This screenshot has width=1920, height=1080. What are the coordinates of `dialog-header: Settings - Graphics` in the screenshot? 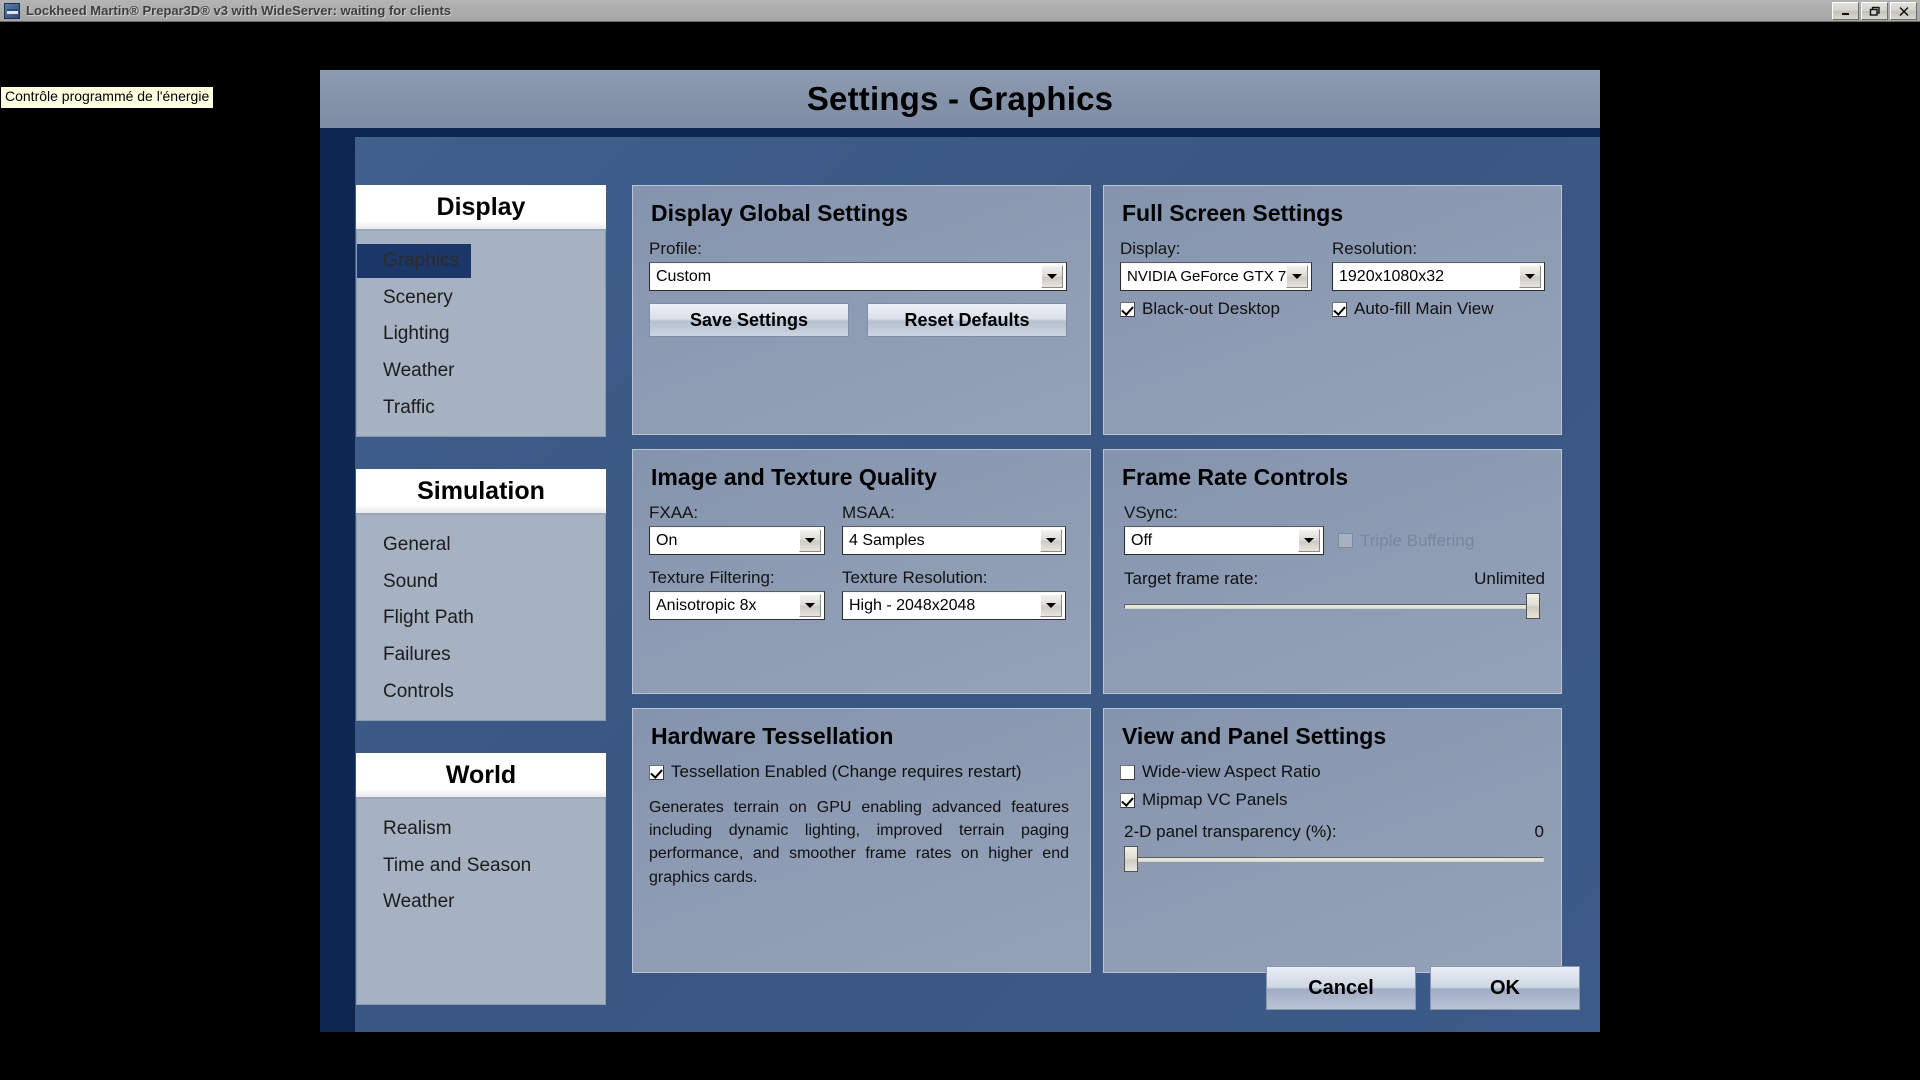 It's located at (960, 99).